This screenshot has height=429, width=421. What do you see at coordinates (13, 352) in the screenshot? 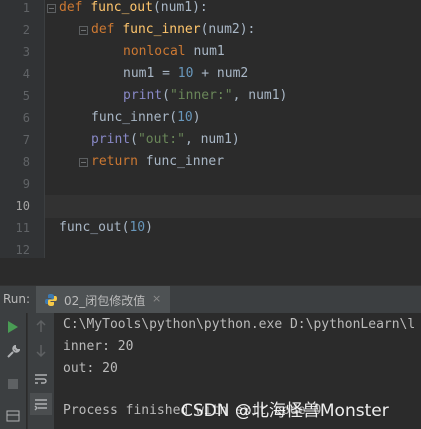
I see `wrench-icon` at bounding box center [13, 352].